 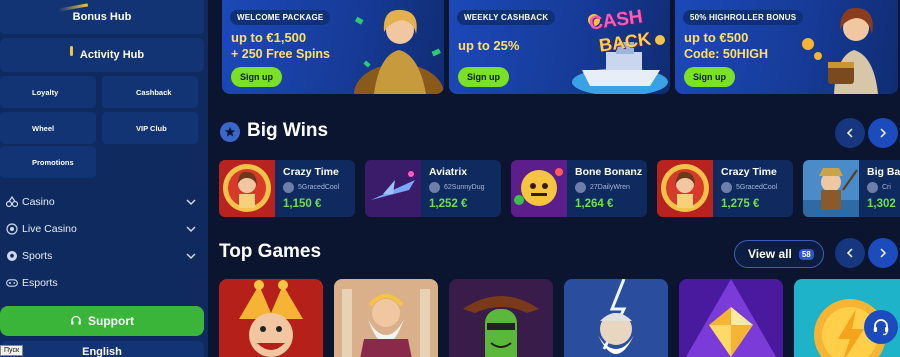 I want to click on live-icon, so click(x=12, y=229).